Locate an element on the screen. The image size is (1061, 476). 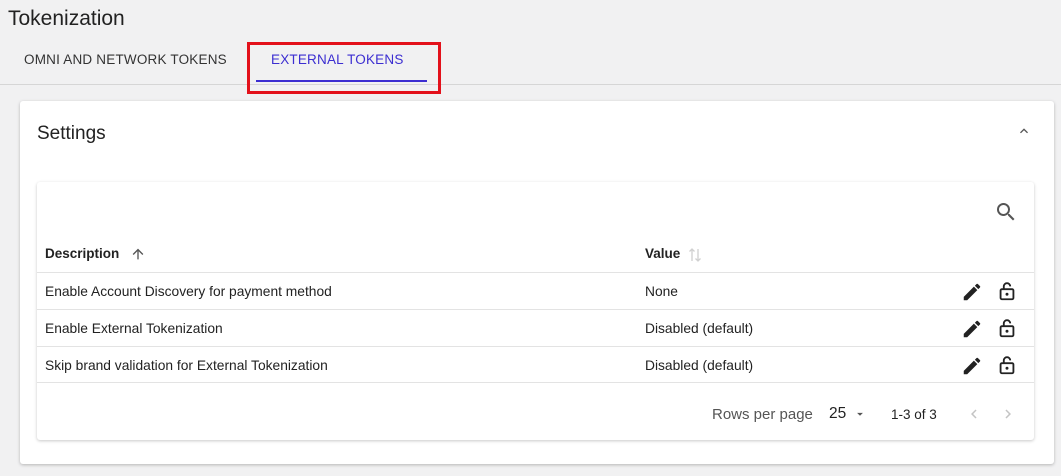
sort-icon is located at coordinates (695, 255).